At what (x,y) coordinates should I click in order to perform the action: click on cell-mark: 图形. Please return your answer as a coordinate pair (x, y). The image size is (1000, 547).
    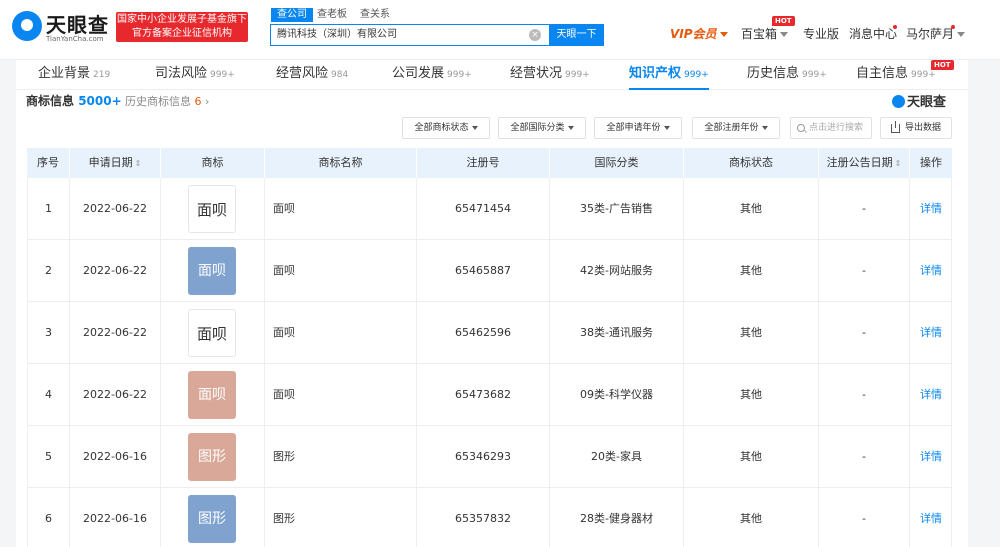
    Looking at the image, I should click on (212, 456).